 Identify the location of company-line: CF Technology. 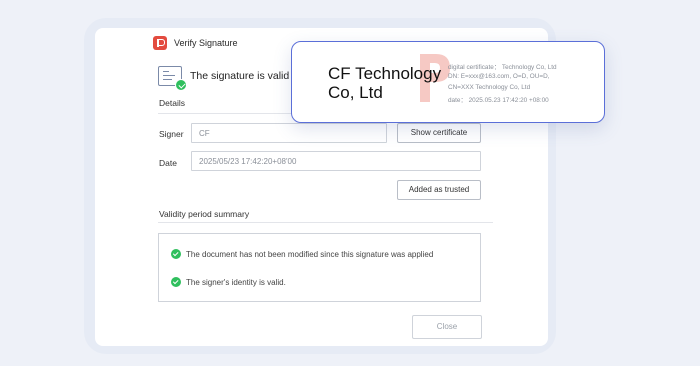
(385, 73).